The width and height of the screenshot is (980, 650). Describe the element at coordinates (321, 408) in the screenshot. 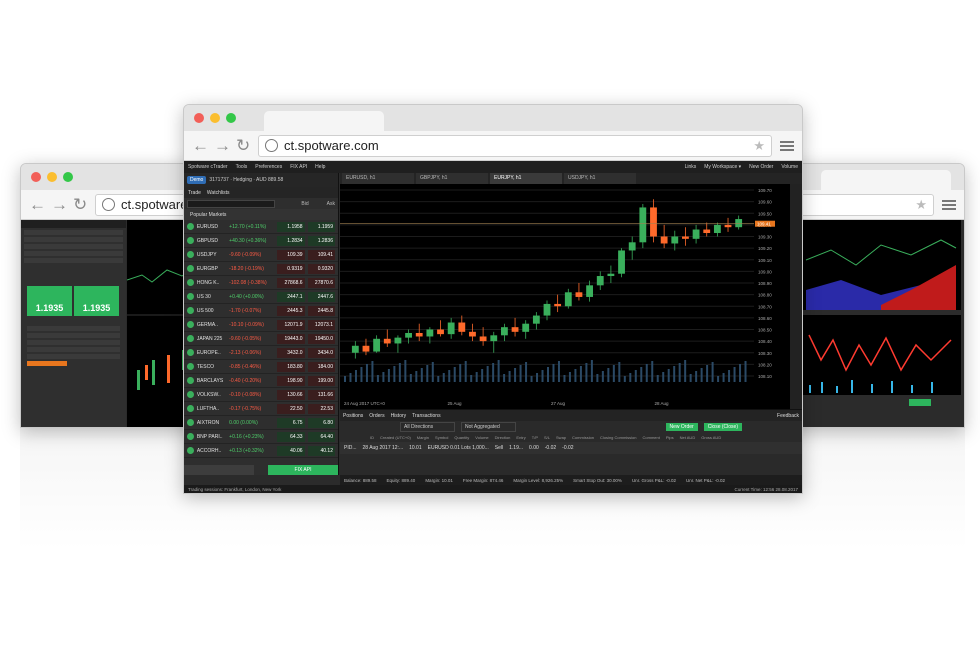

I see `ask-button: 22.53` at that location.